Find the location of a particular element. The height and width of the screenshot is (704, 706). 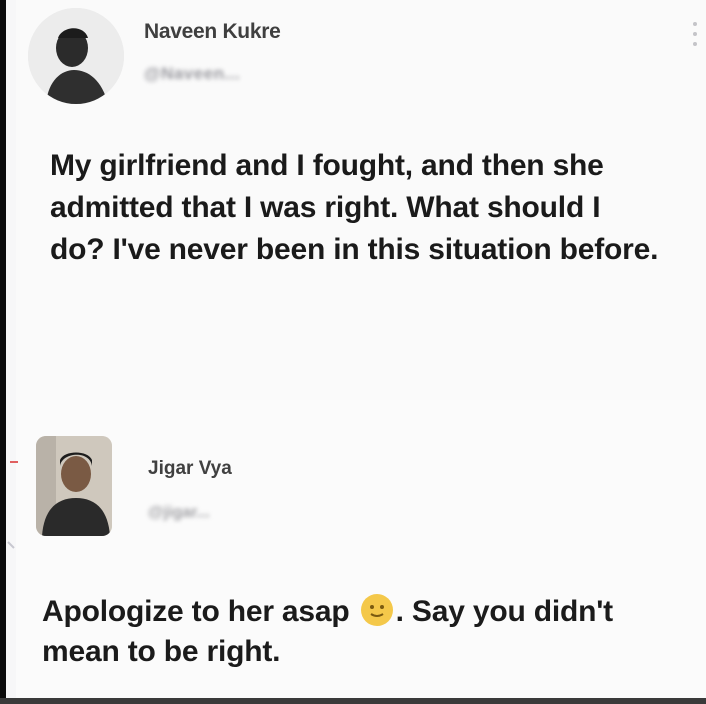

reply-author-name: Jigar Vya is located at coordinates (190, 469).